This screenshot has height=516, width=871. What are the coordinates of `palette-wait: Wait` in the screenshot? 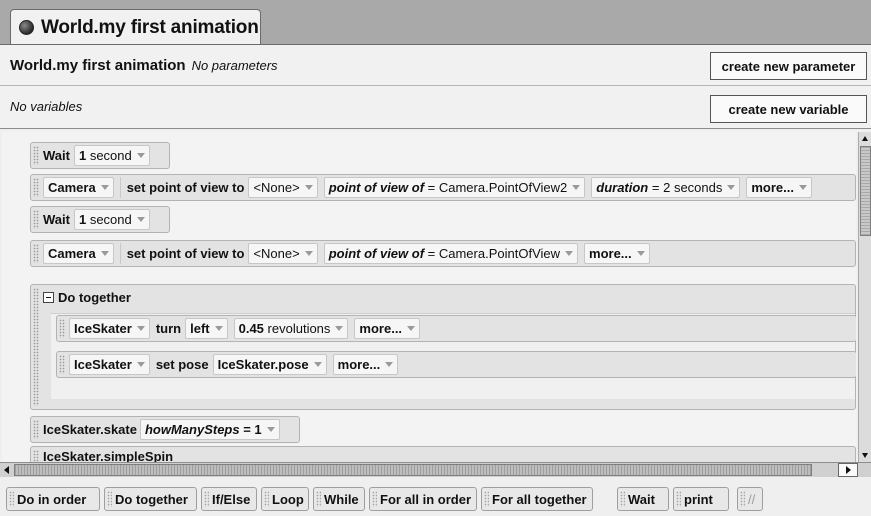 It's located at (643, 499).